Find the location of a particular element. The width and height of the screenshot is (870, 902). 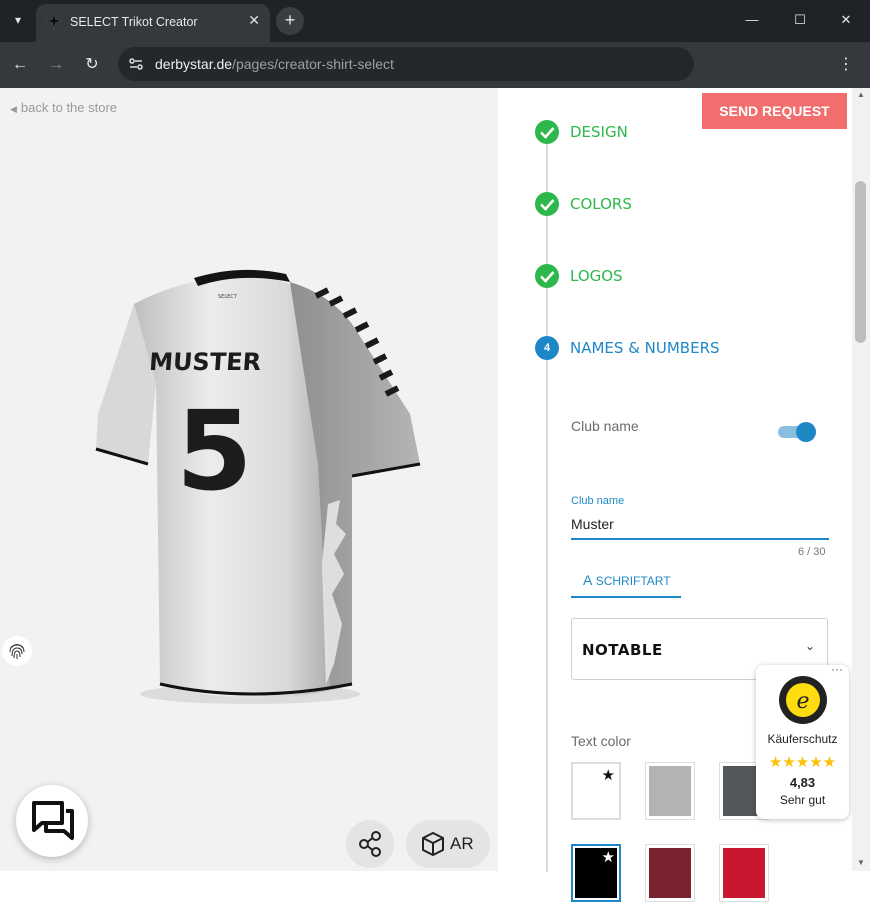

chevron-down-icon: ⌄ is located at coordinates (809, 646).